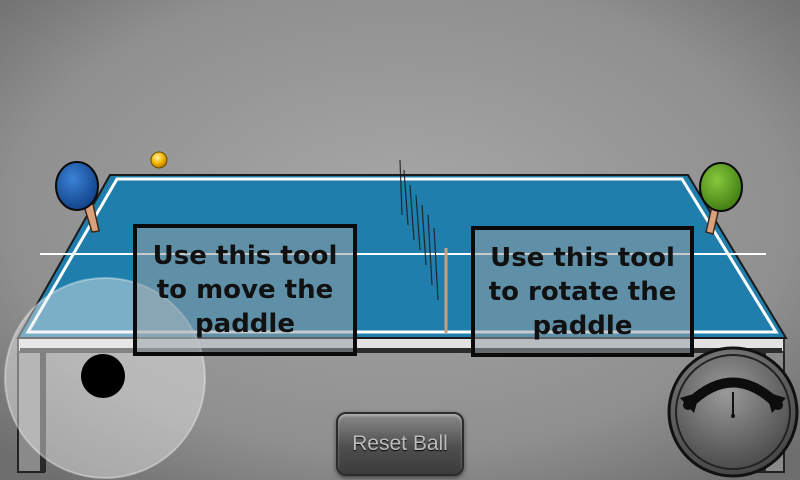 The height and width of the screenshot is (480, 800). I want to click on reset-ball-button: Reset Ball, so click(400, 444).